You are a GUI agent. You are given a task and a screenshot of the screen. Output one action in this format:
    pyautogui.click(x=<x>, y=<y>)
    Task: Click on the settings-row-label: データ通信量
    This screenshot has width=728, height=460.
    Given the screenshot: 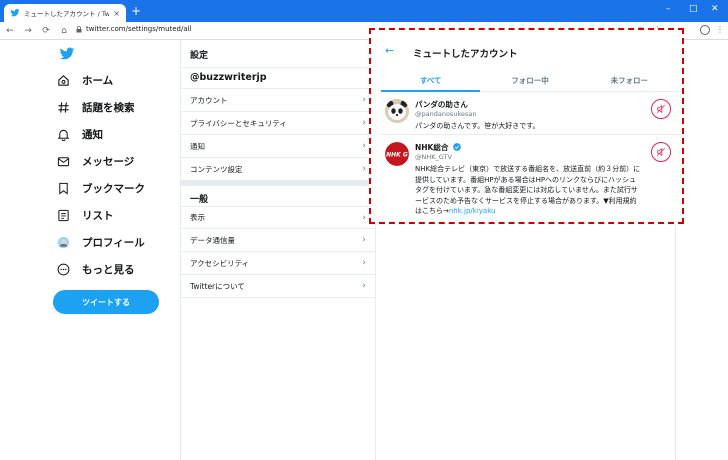 What is the action you would take?
    pyautogui.click(x=212, y=240)
    